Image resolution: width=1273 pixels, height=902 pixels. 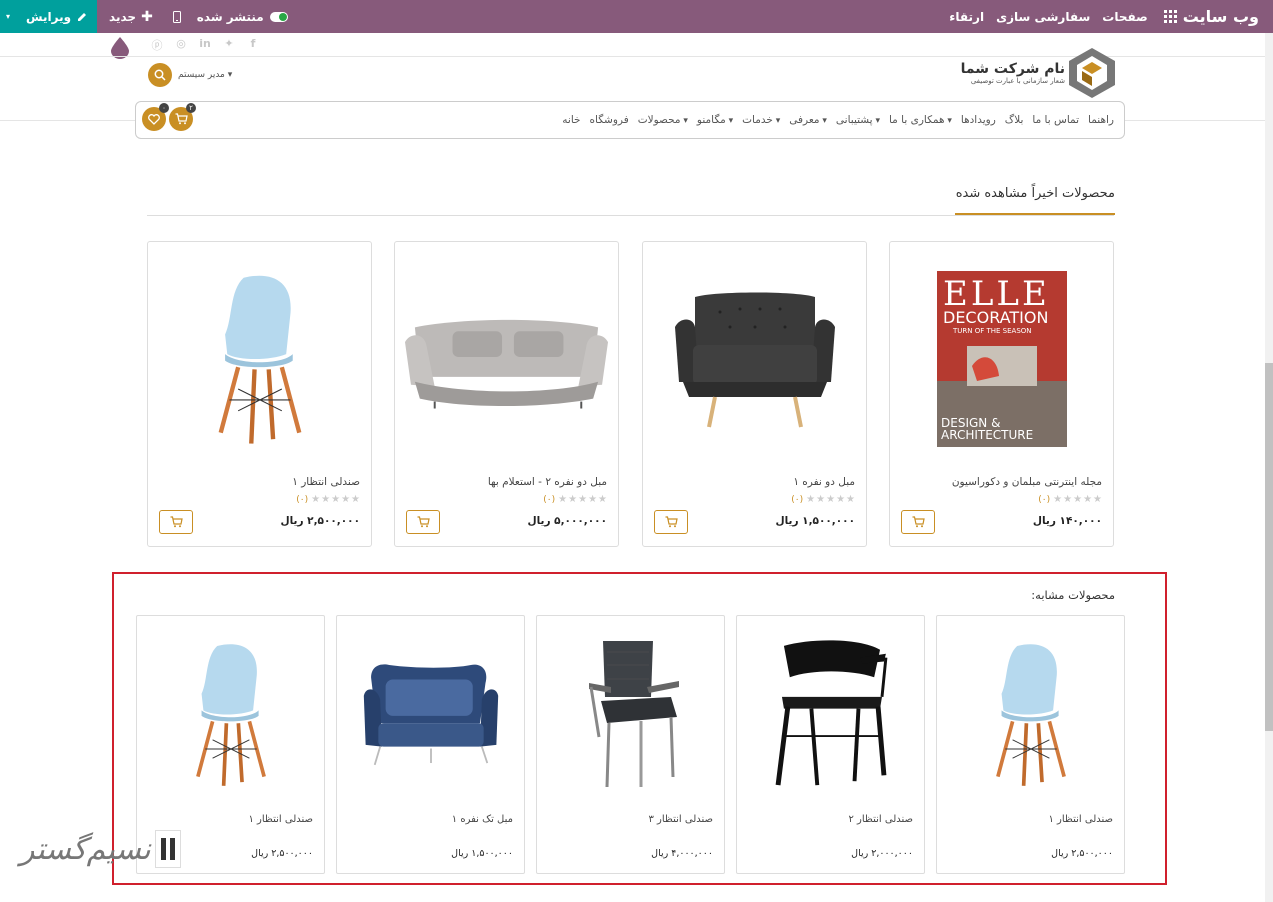 I want to click on twitter-icon: ✦, so click(x=229, y=45).